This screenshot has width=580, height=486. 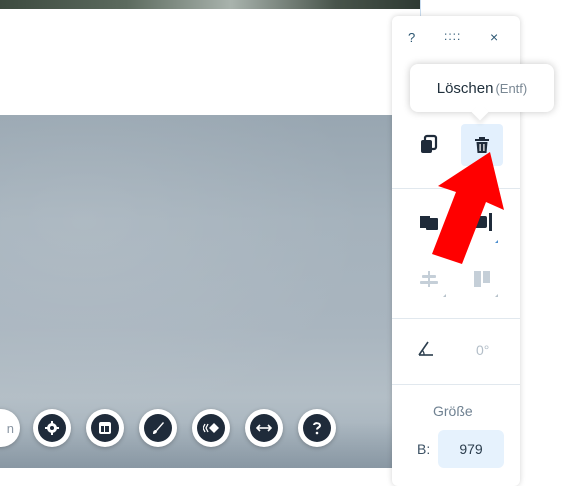 I want to click on width-input, so click(x=471, y=449).